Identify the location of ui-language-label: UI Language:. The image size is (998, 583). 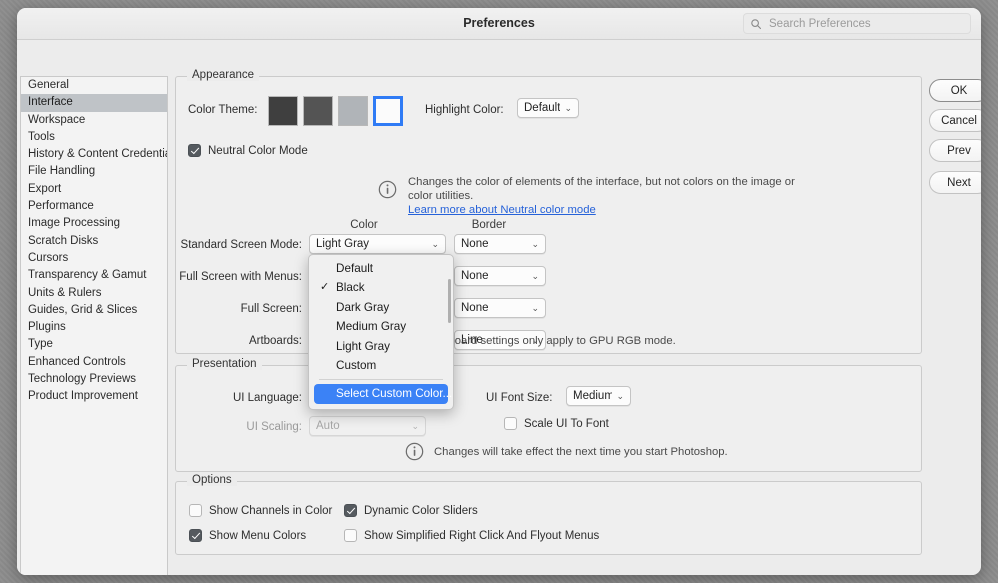
(267, 398).